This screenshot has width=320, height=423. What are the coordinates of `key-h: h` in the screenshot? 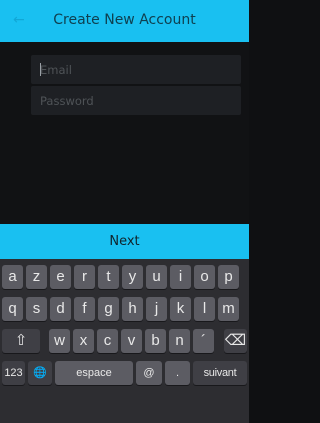 It's located at (132, 309).